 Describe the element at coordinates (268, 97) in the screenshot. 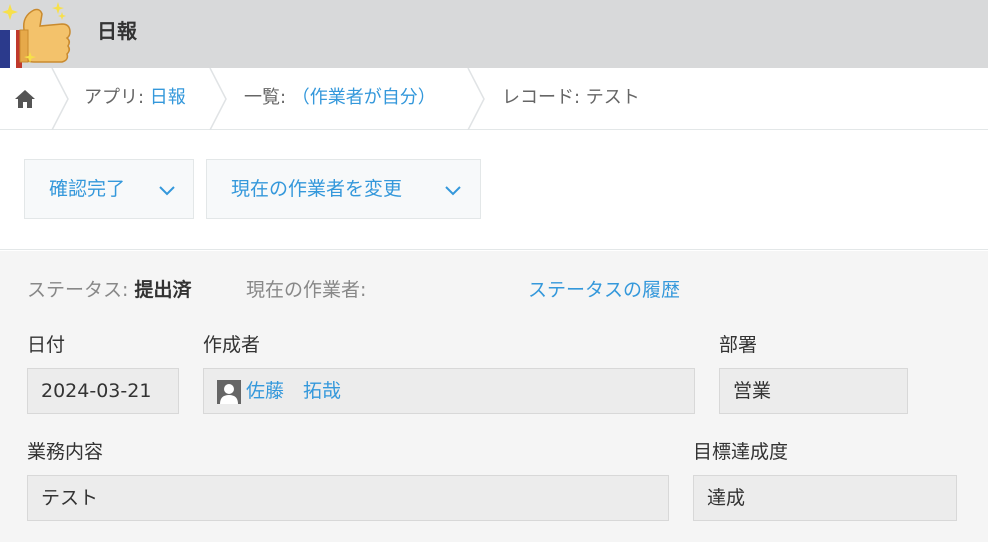

I see `breadcrumb-list-prefix: 一覧:` at that location.